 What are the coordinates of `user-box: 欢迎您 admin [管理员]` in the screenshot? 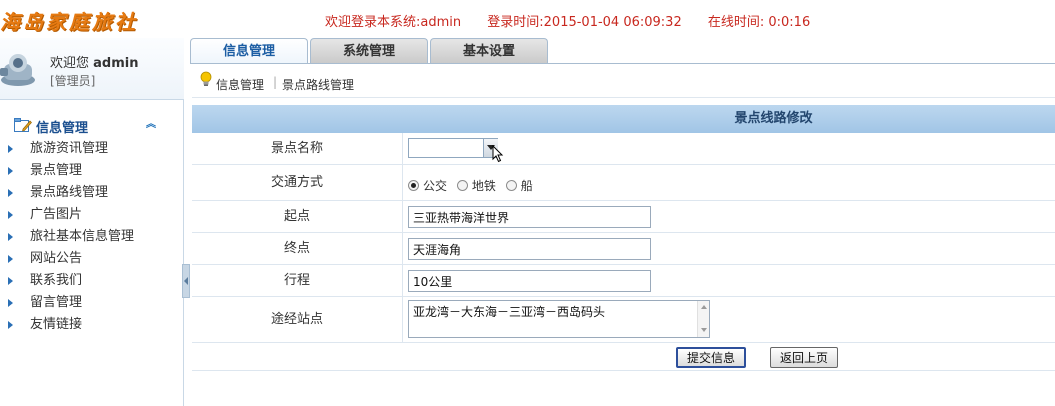 It's located at (92, 69).